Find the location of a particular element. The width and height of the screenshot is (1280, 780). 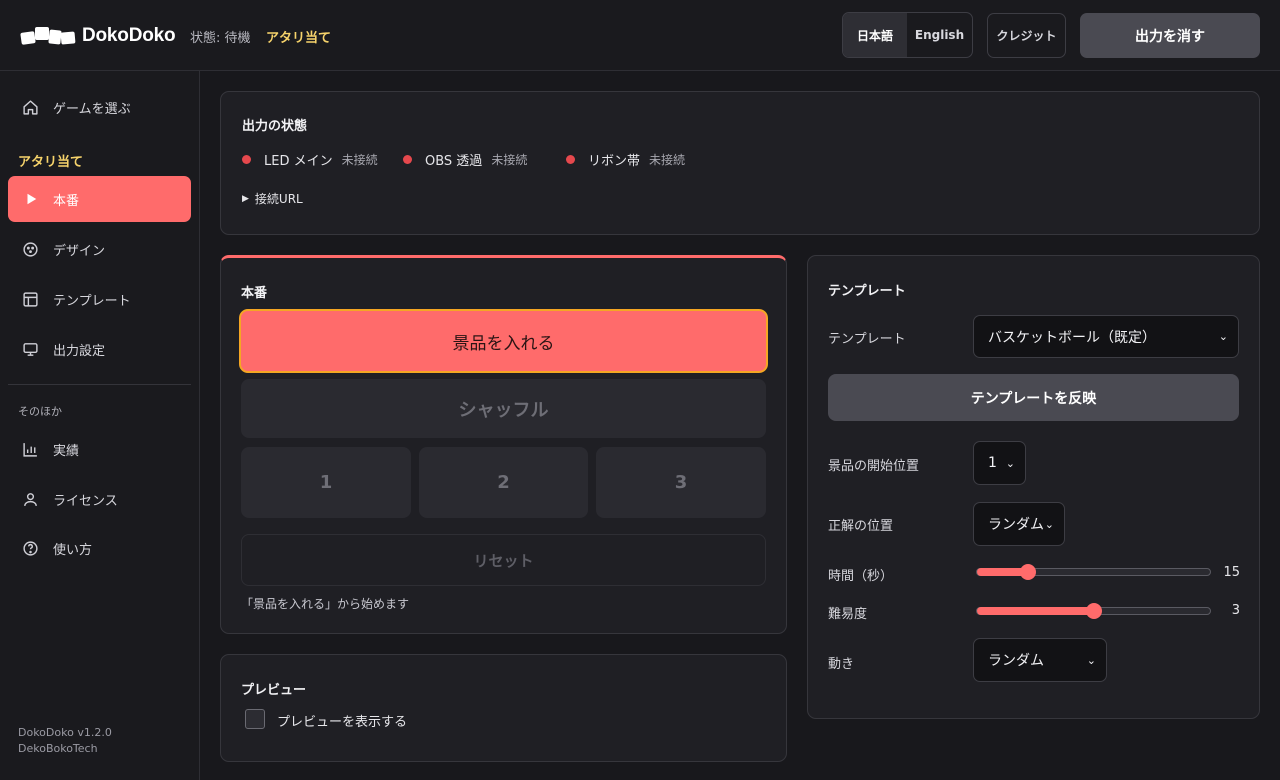

nav-how-to-use: 使い方 is located at coordinates (99, 548).